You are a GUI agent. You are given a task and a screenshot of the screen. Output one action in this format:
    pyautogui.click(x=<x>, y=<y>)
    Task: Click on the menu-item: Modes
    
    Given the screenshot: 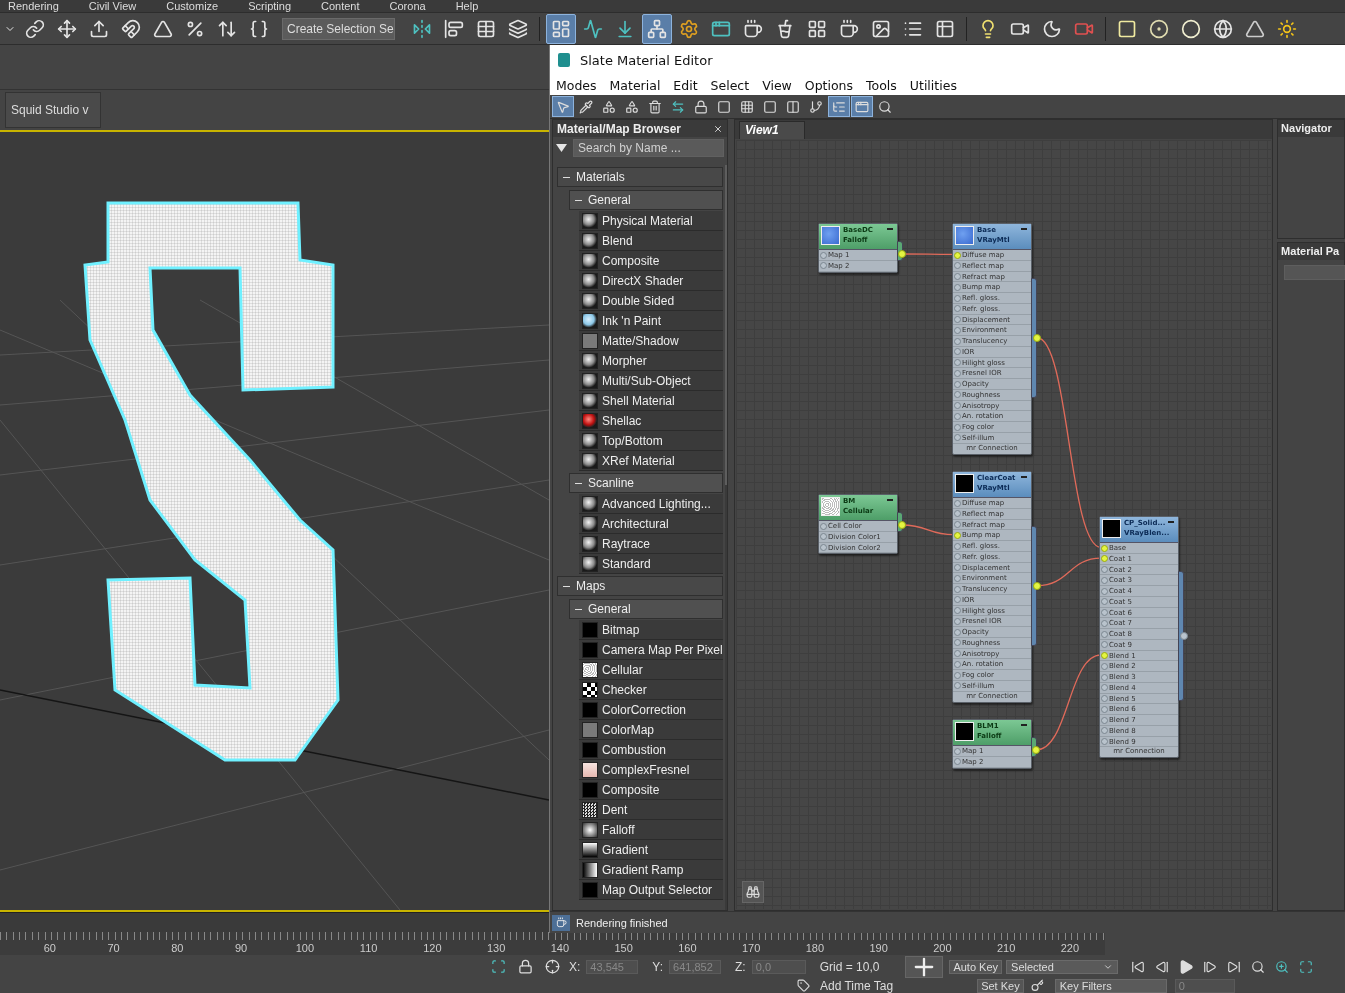 What is the action you would take?
    pyautogui.click(x=576, y=85)
    